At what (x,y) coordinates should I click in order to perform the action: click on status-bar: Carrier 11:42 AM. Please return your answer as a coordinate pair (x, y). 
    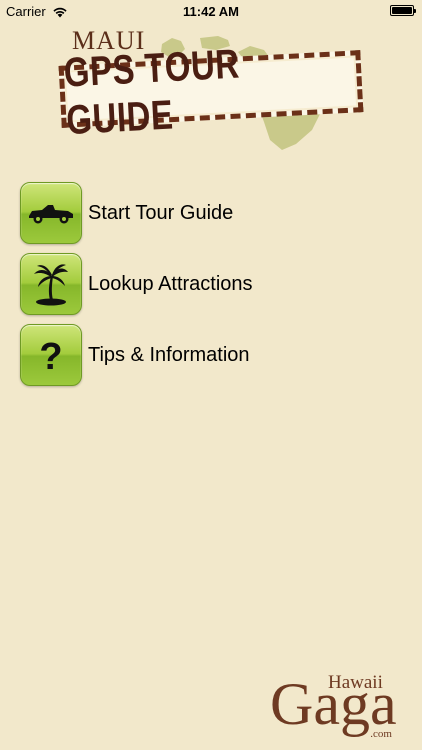
    Looking at the image, I should click on (211, 11).